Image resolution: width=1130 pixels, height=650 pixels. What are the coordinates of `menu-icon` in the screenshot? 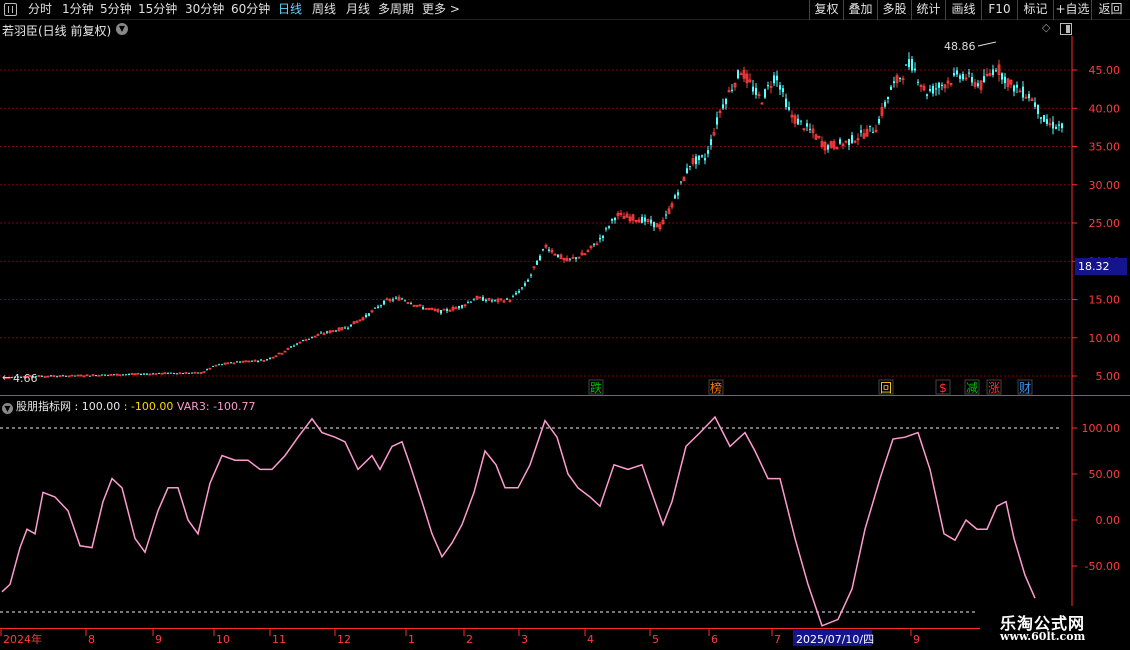 It's located at (10, 9).